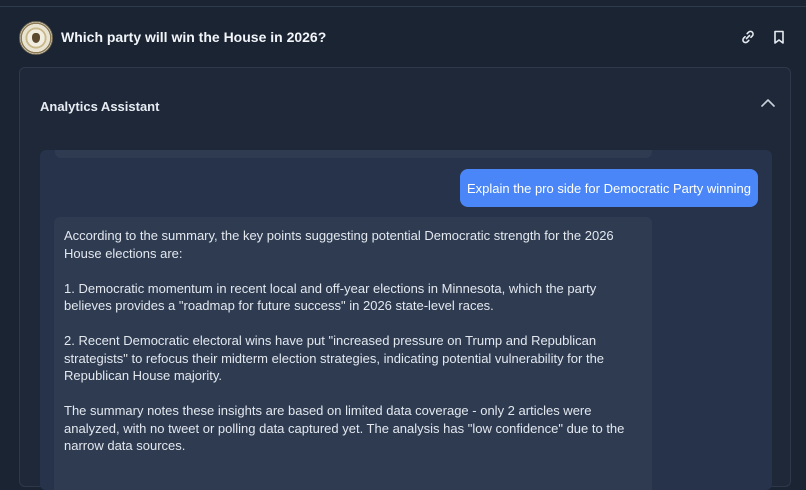  What do you see at coordinates (768, 102) in the screenshot?
I see `chevron-up-icon` at bounding box center [768, 102].